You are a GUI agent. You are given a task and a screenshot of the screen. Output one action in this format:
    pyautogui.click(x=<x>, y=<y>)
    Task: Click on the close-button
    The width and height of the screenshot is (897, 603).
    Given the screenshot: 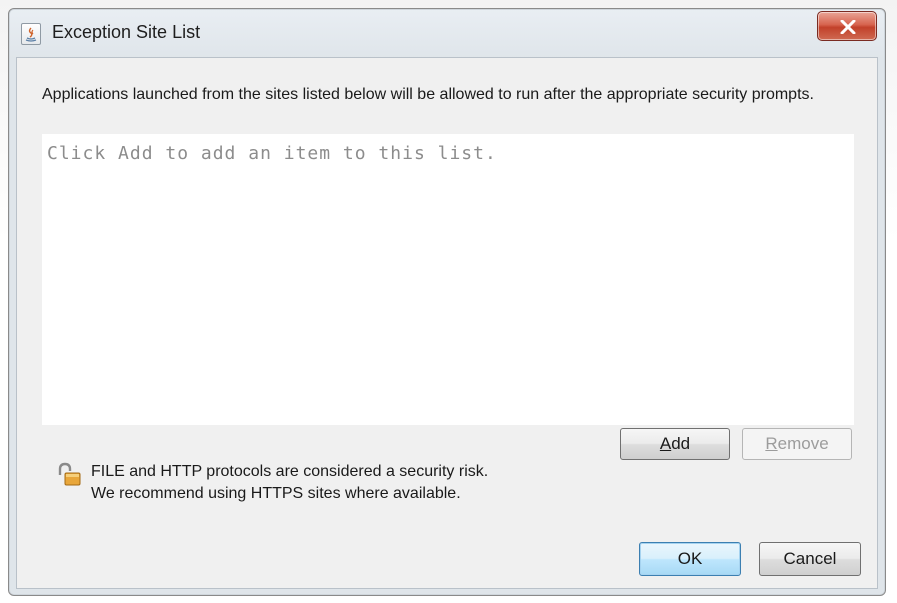 What is the action you would take?
    pyautogui.click(x=847, y=26)
    